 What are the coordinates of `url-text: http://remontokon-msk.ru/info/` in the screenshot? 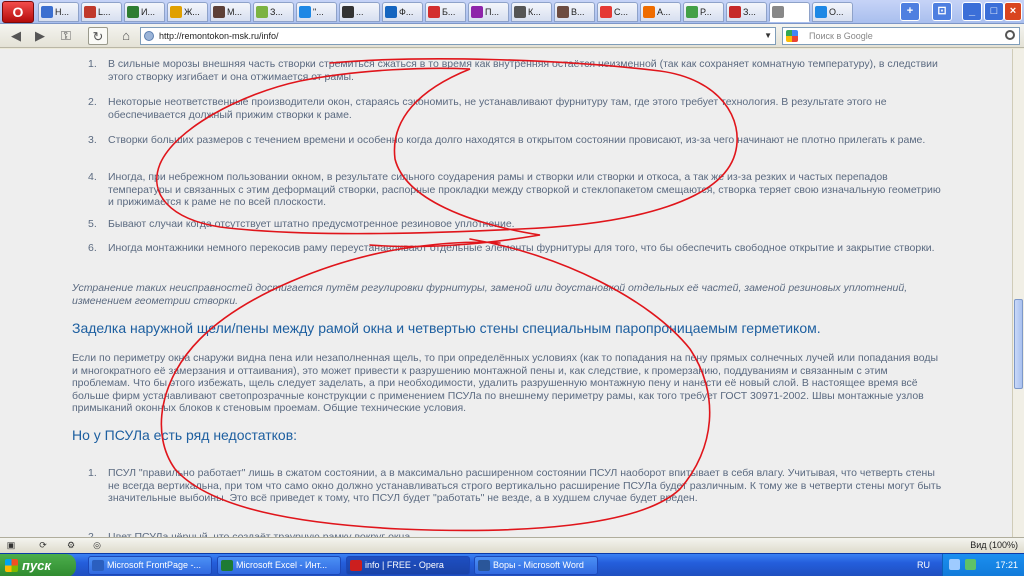 It's located at (219, 36).